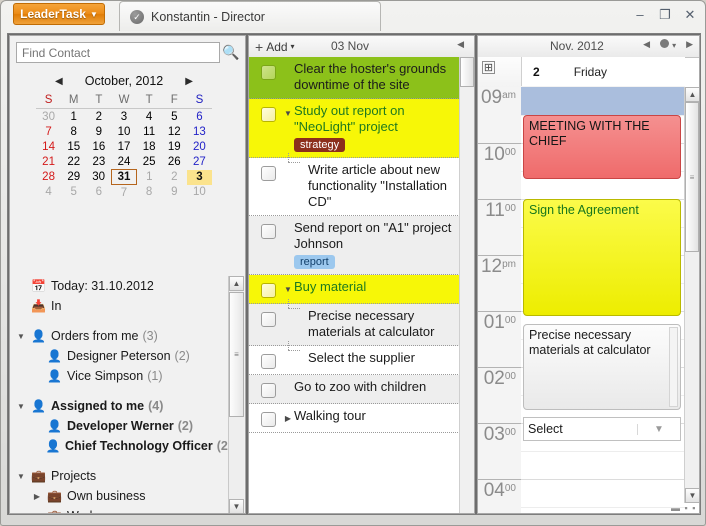 This screenshot has height=526, width=706. I want to click on tree-item-orders-from-me: ▼ 👤 Orders from me (3), so click(124, 336).